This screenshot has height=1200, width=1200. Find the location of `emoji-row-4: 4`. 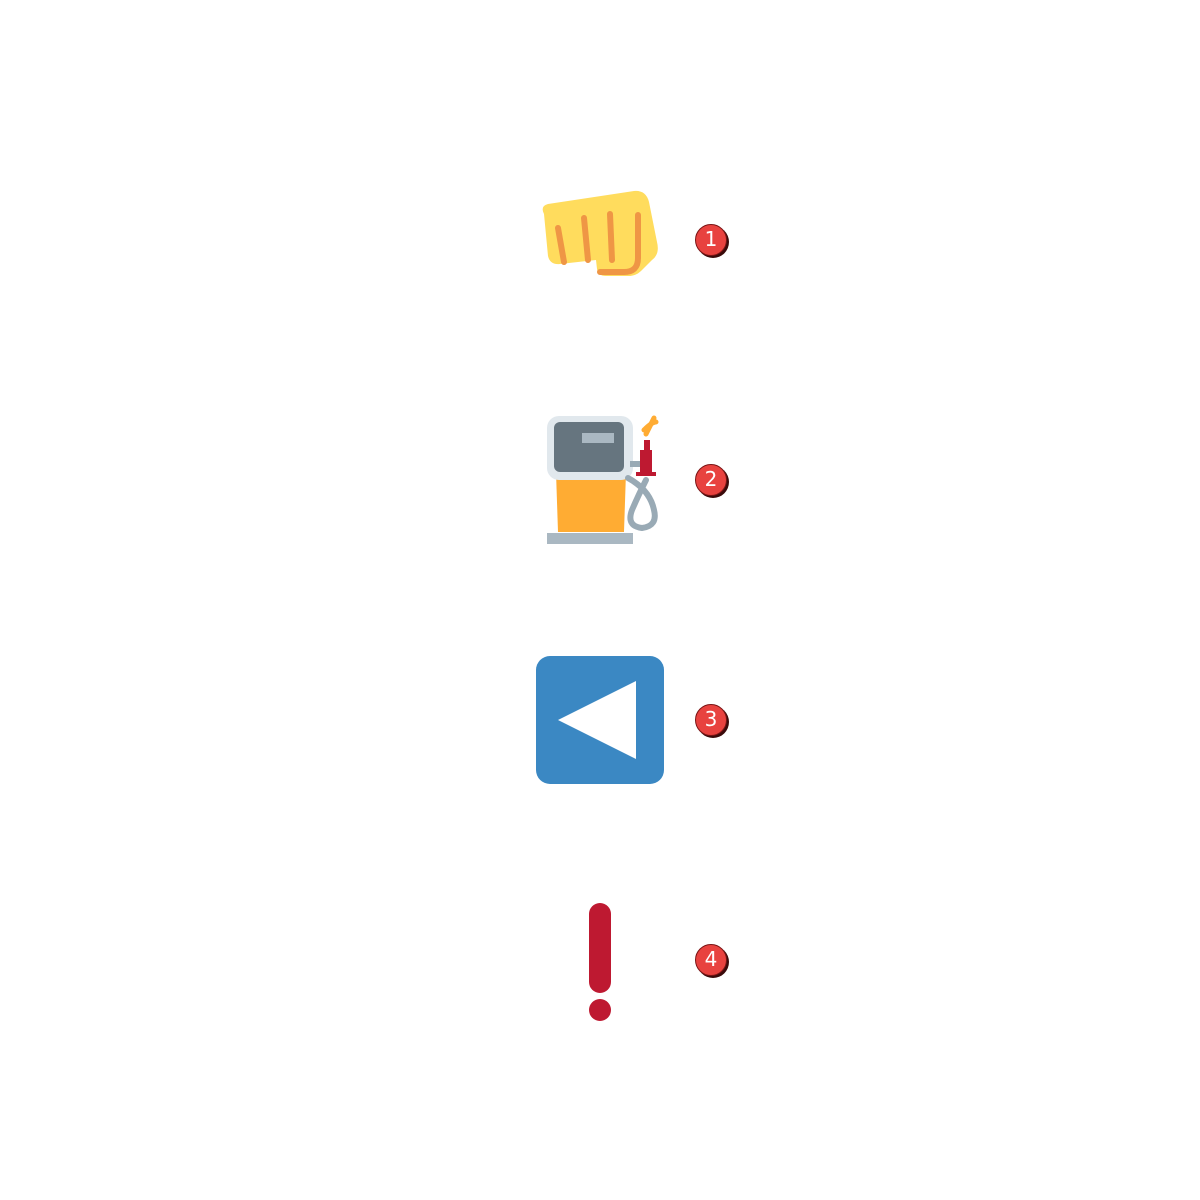

emoji-row-4: 4 is located at coordinates (600, 960).